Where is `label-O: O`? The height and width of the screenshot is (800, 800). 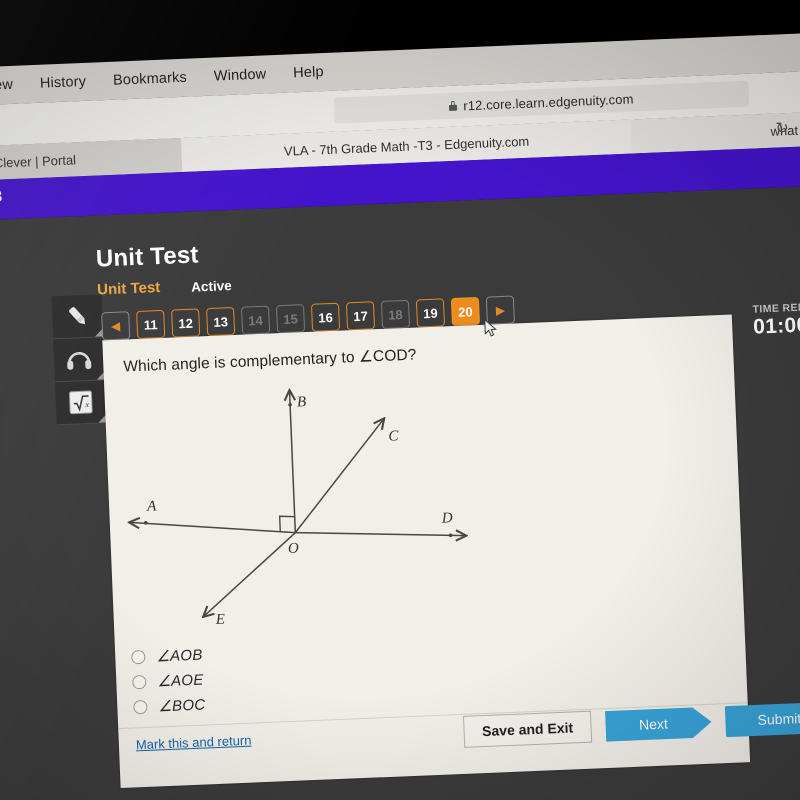 label-O: O is located at coordinates (294, 549).